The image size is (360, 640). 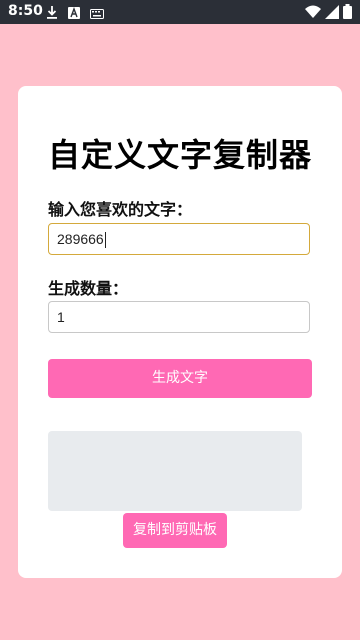 What do you see at coordinates (25, 11) in the screenshot?
I see `status-time: 8:50` at bounding box center [25, 11].